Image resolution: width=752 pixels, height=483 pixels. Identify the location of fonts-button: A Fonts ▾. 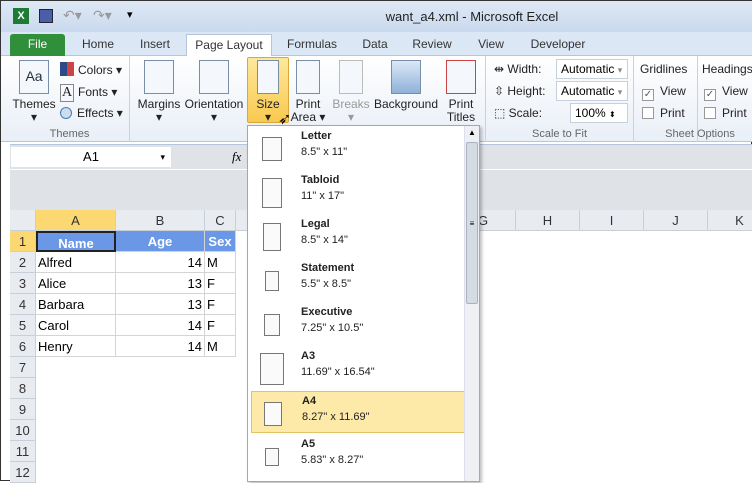
(88, 93).